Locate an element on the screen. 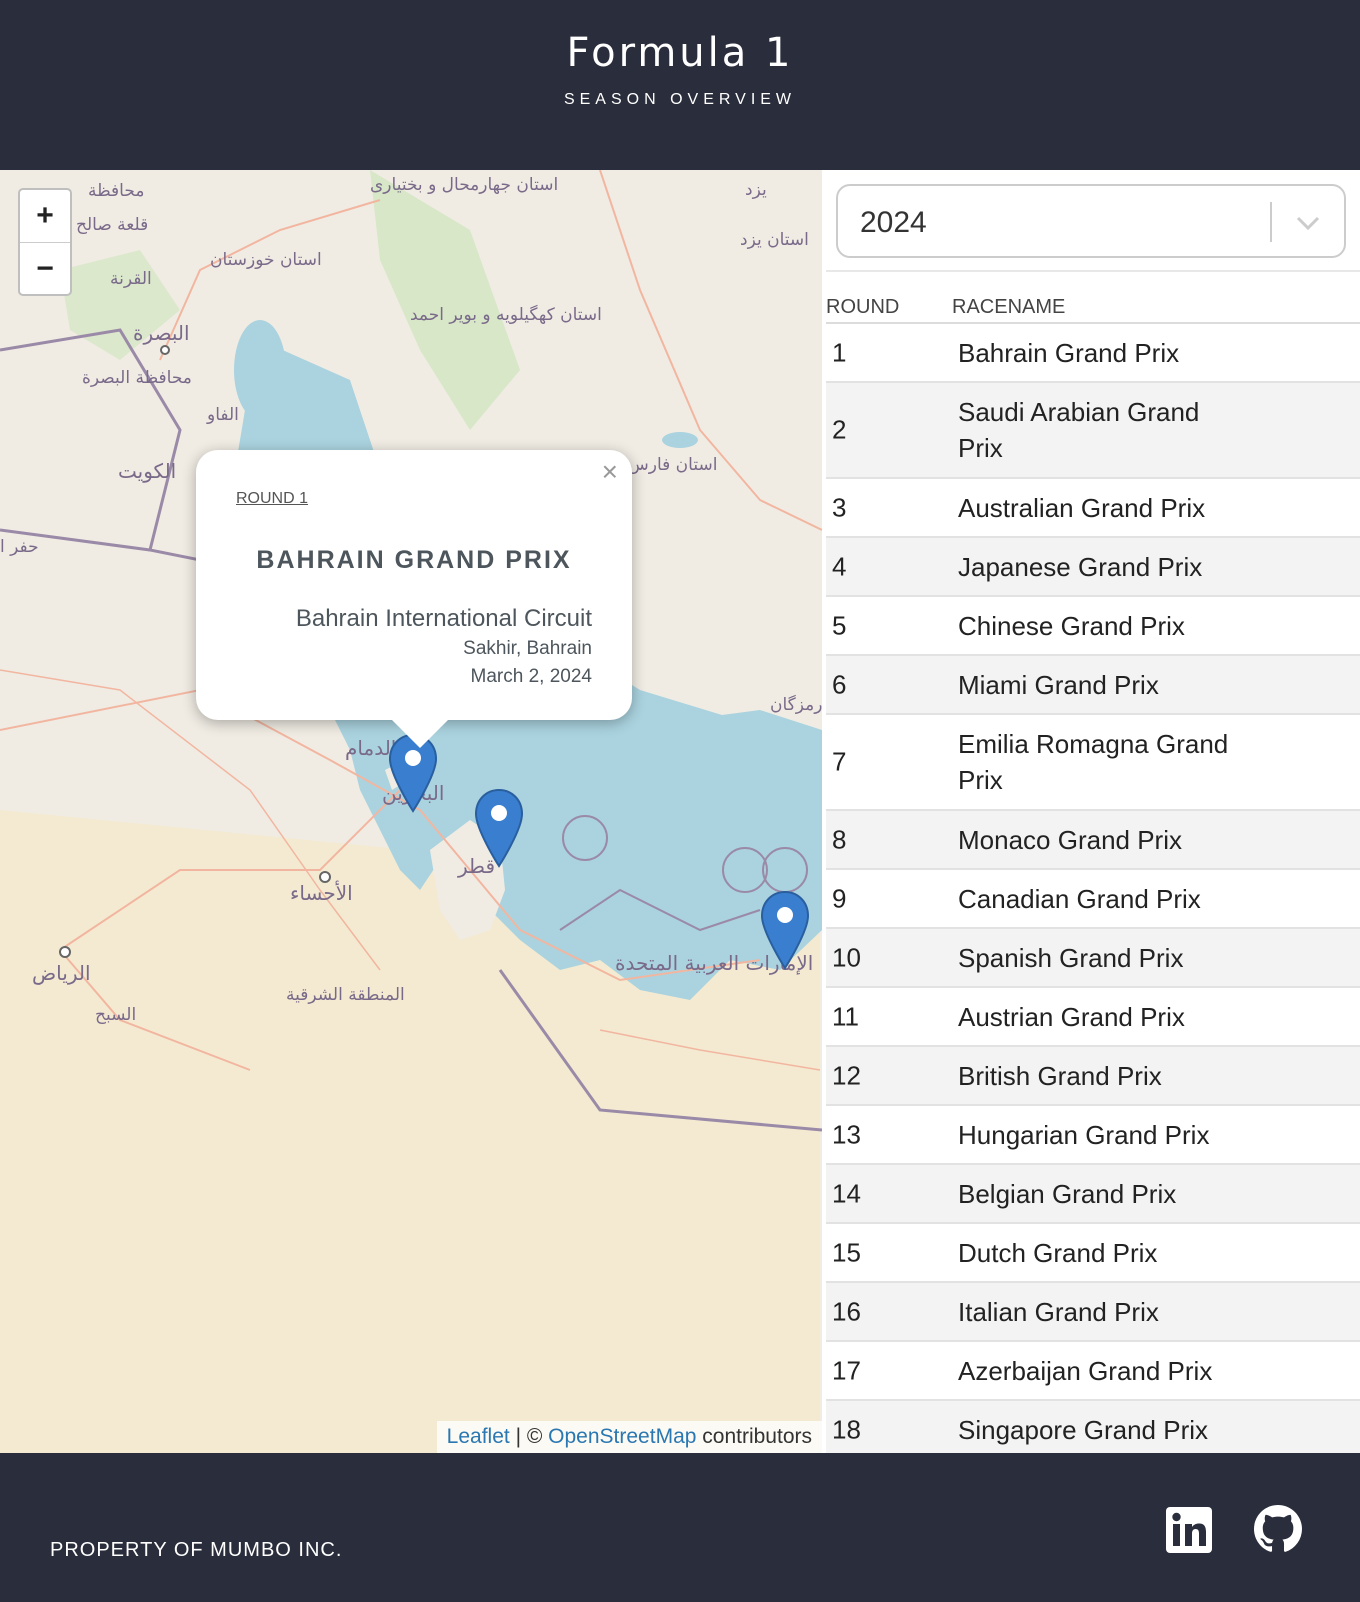 The image size is (1360, 1602). table-row: 8 Monaco Grand Prix is located at coordinates (1093, 840).